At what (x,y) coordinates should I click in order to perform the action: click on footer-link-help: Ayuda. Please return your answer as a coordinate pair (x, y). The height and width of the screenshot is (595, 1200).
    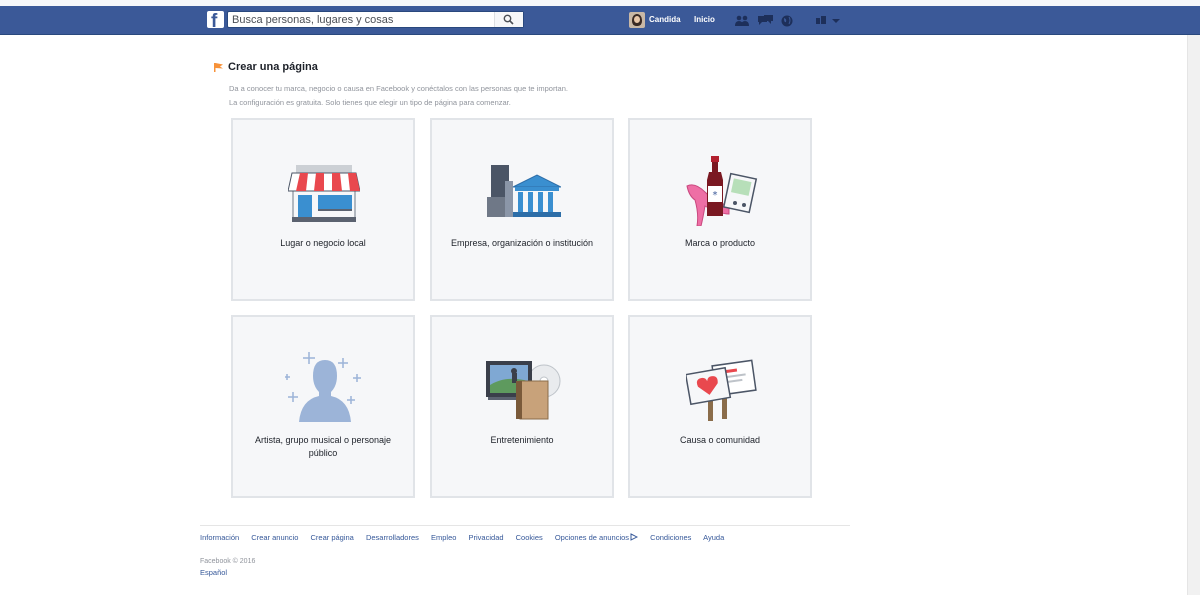
    Looking at the image, I should click on (713, 537).